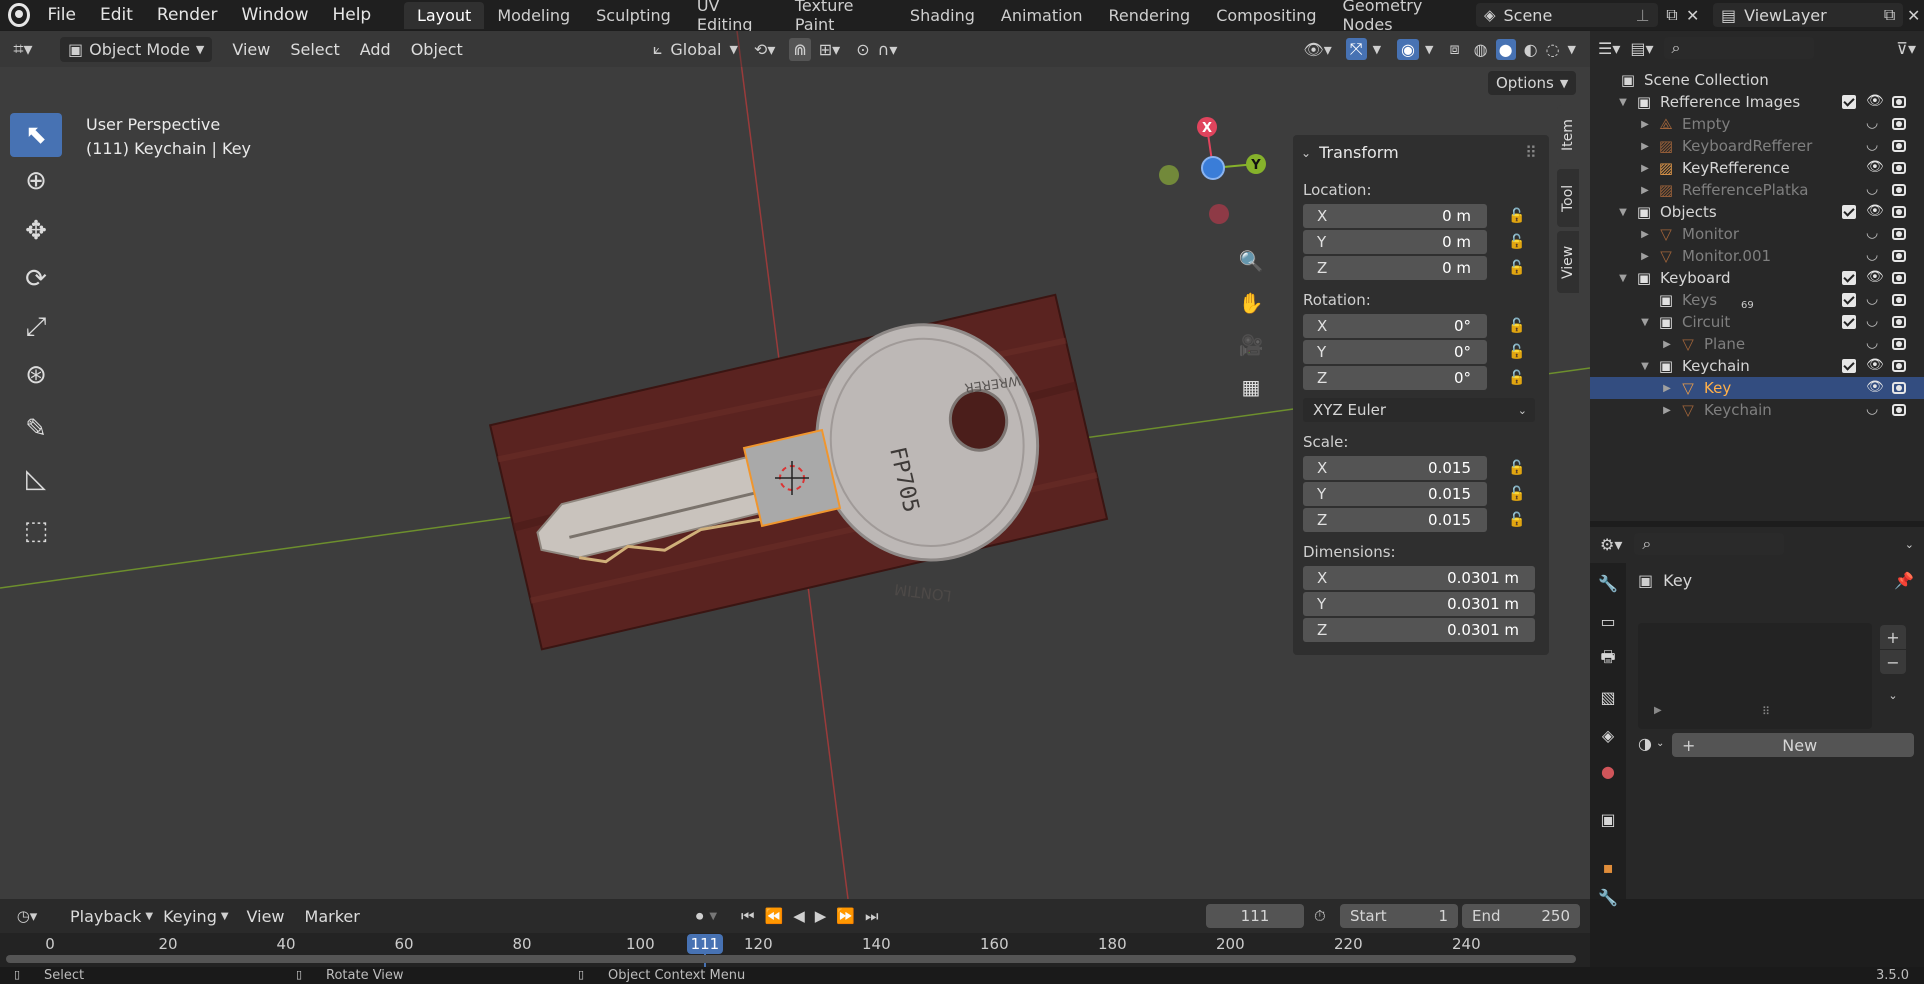 The height and width of the screenshot is (984, 1924). I want to click on add-cube-tool: ⬚, so click(36, 531).